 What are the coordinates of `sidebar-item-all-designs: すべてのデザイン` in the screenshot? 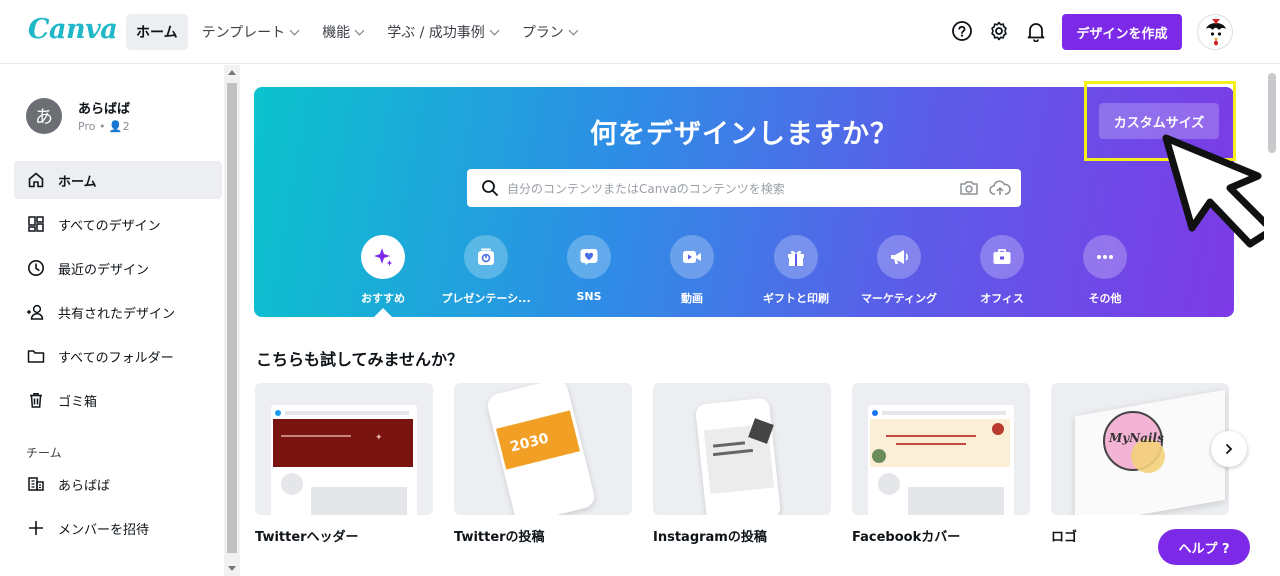 It's located at (118, 224).